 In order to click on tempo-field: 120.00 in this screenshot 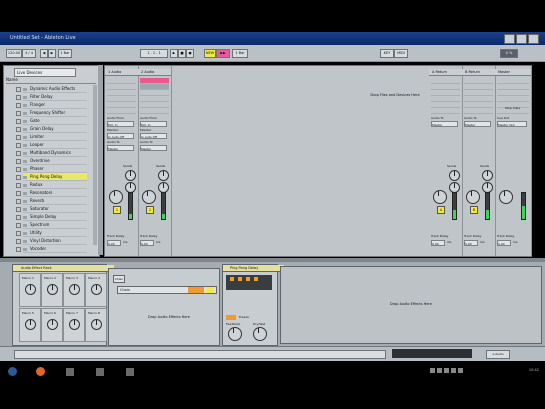, I will do `click(14, 53)`.